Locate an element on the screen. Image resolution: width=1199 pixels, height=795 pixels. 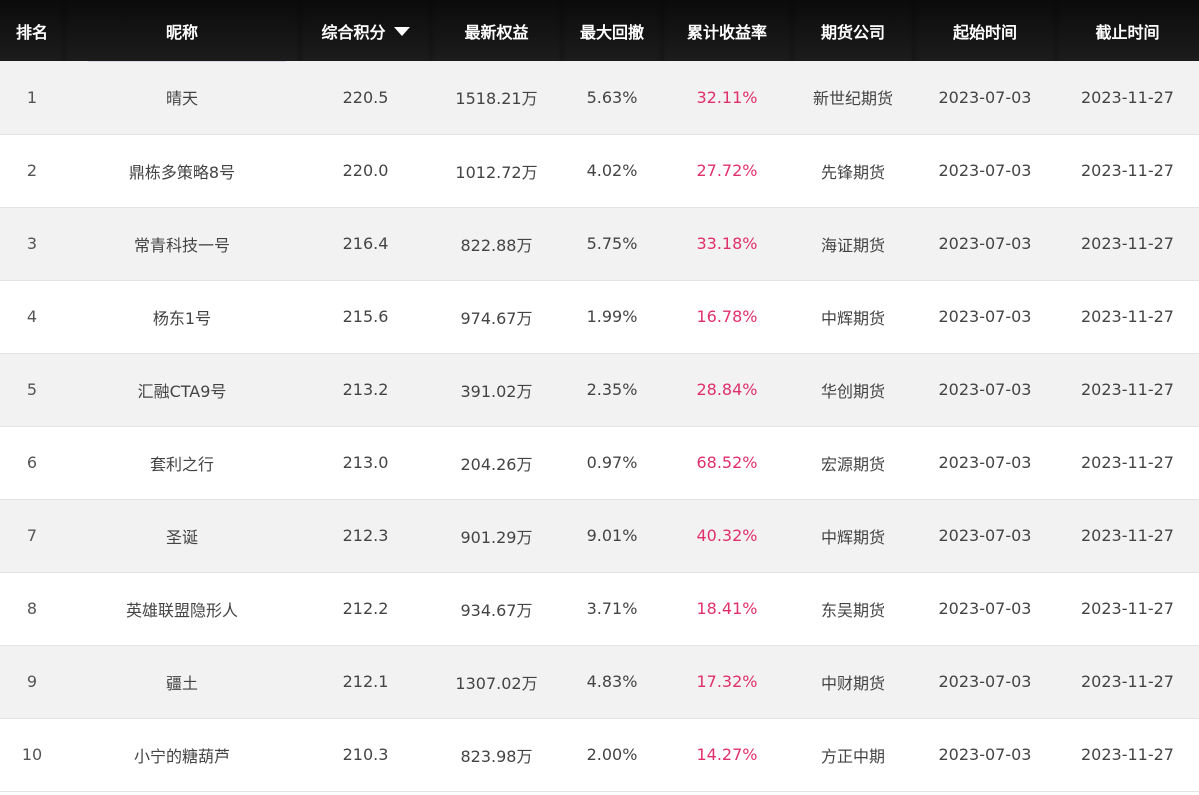
cell-rank: 4 is located at coordinates (32, 316).